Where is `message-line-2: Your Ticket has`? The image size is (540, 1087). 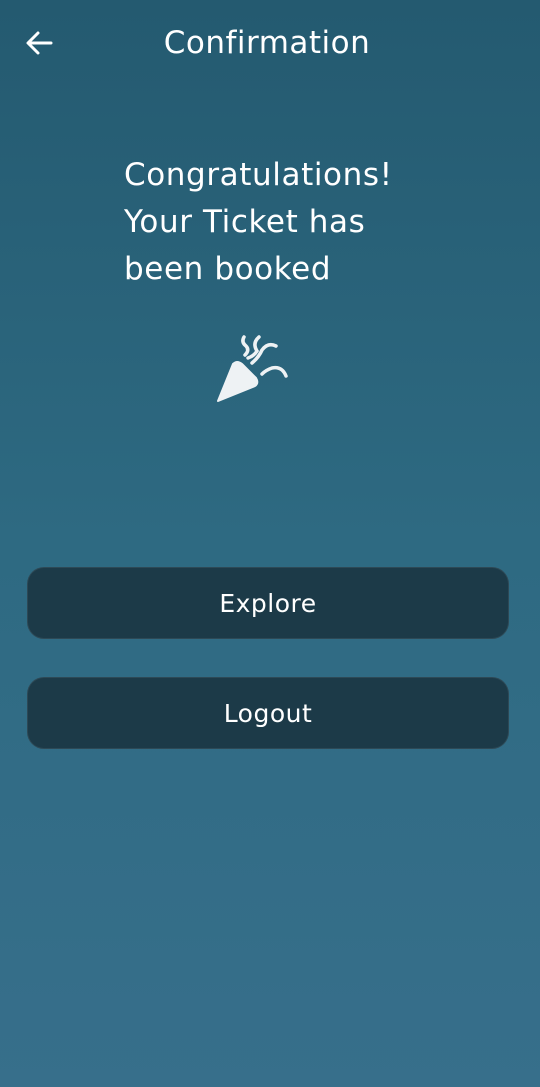
message-line-2: Your Ticket has is located at coordinates (245, 222).